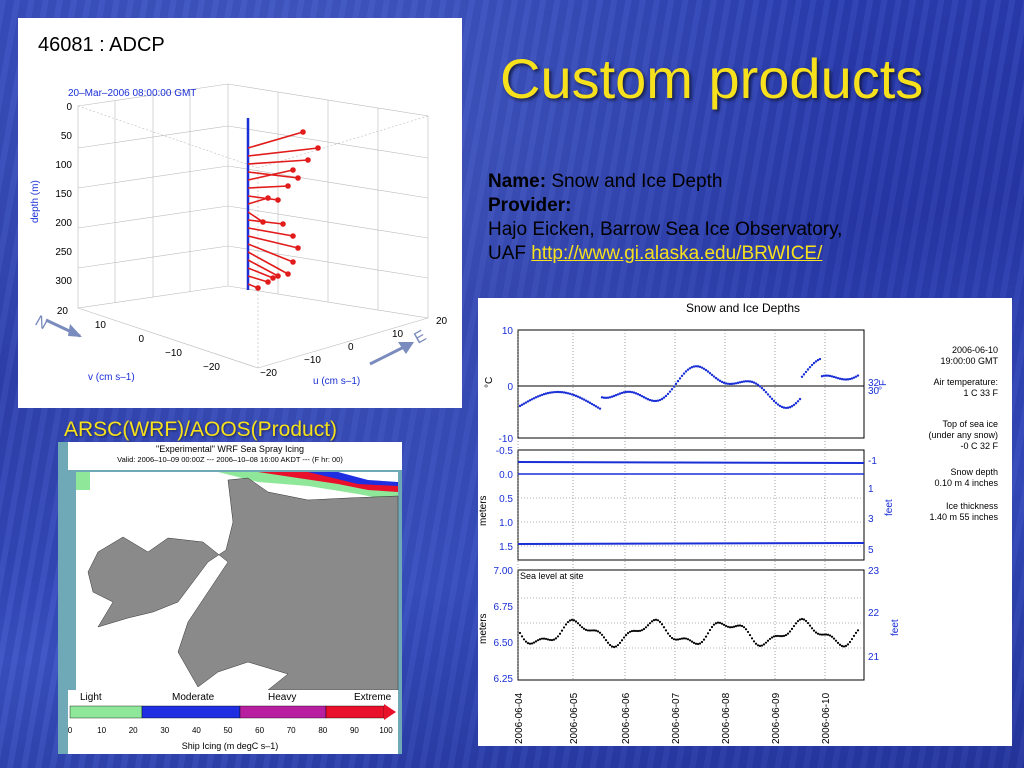 Image resolution: width=1024 pixels, height=768 pixels. I want to click on adcp-v-label: v (cm s–1), so click(111, 377).